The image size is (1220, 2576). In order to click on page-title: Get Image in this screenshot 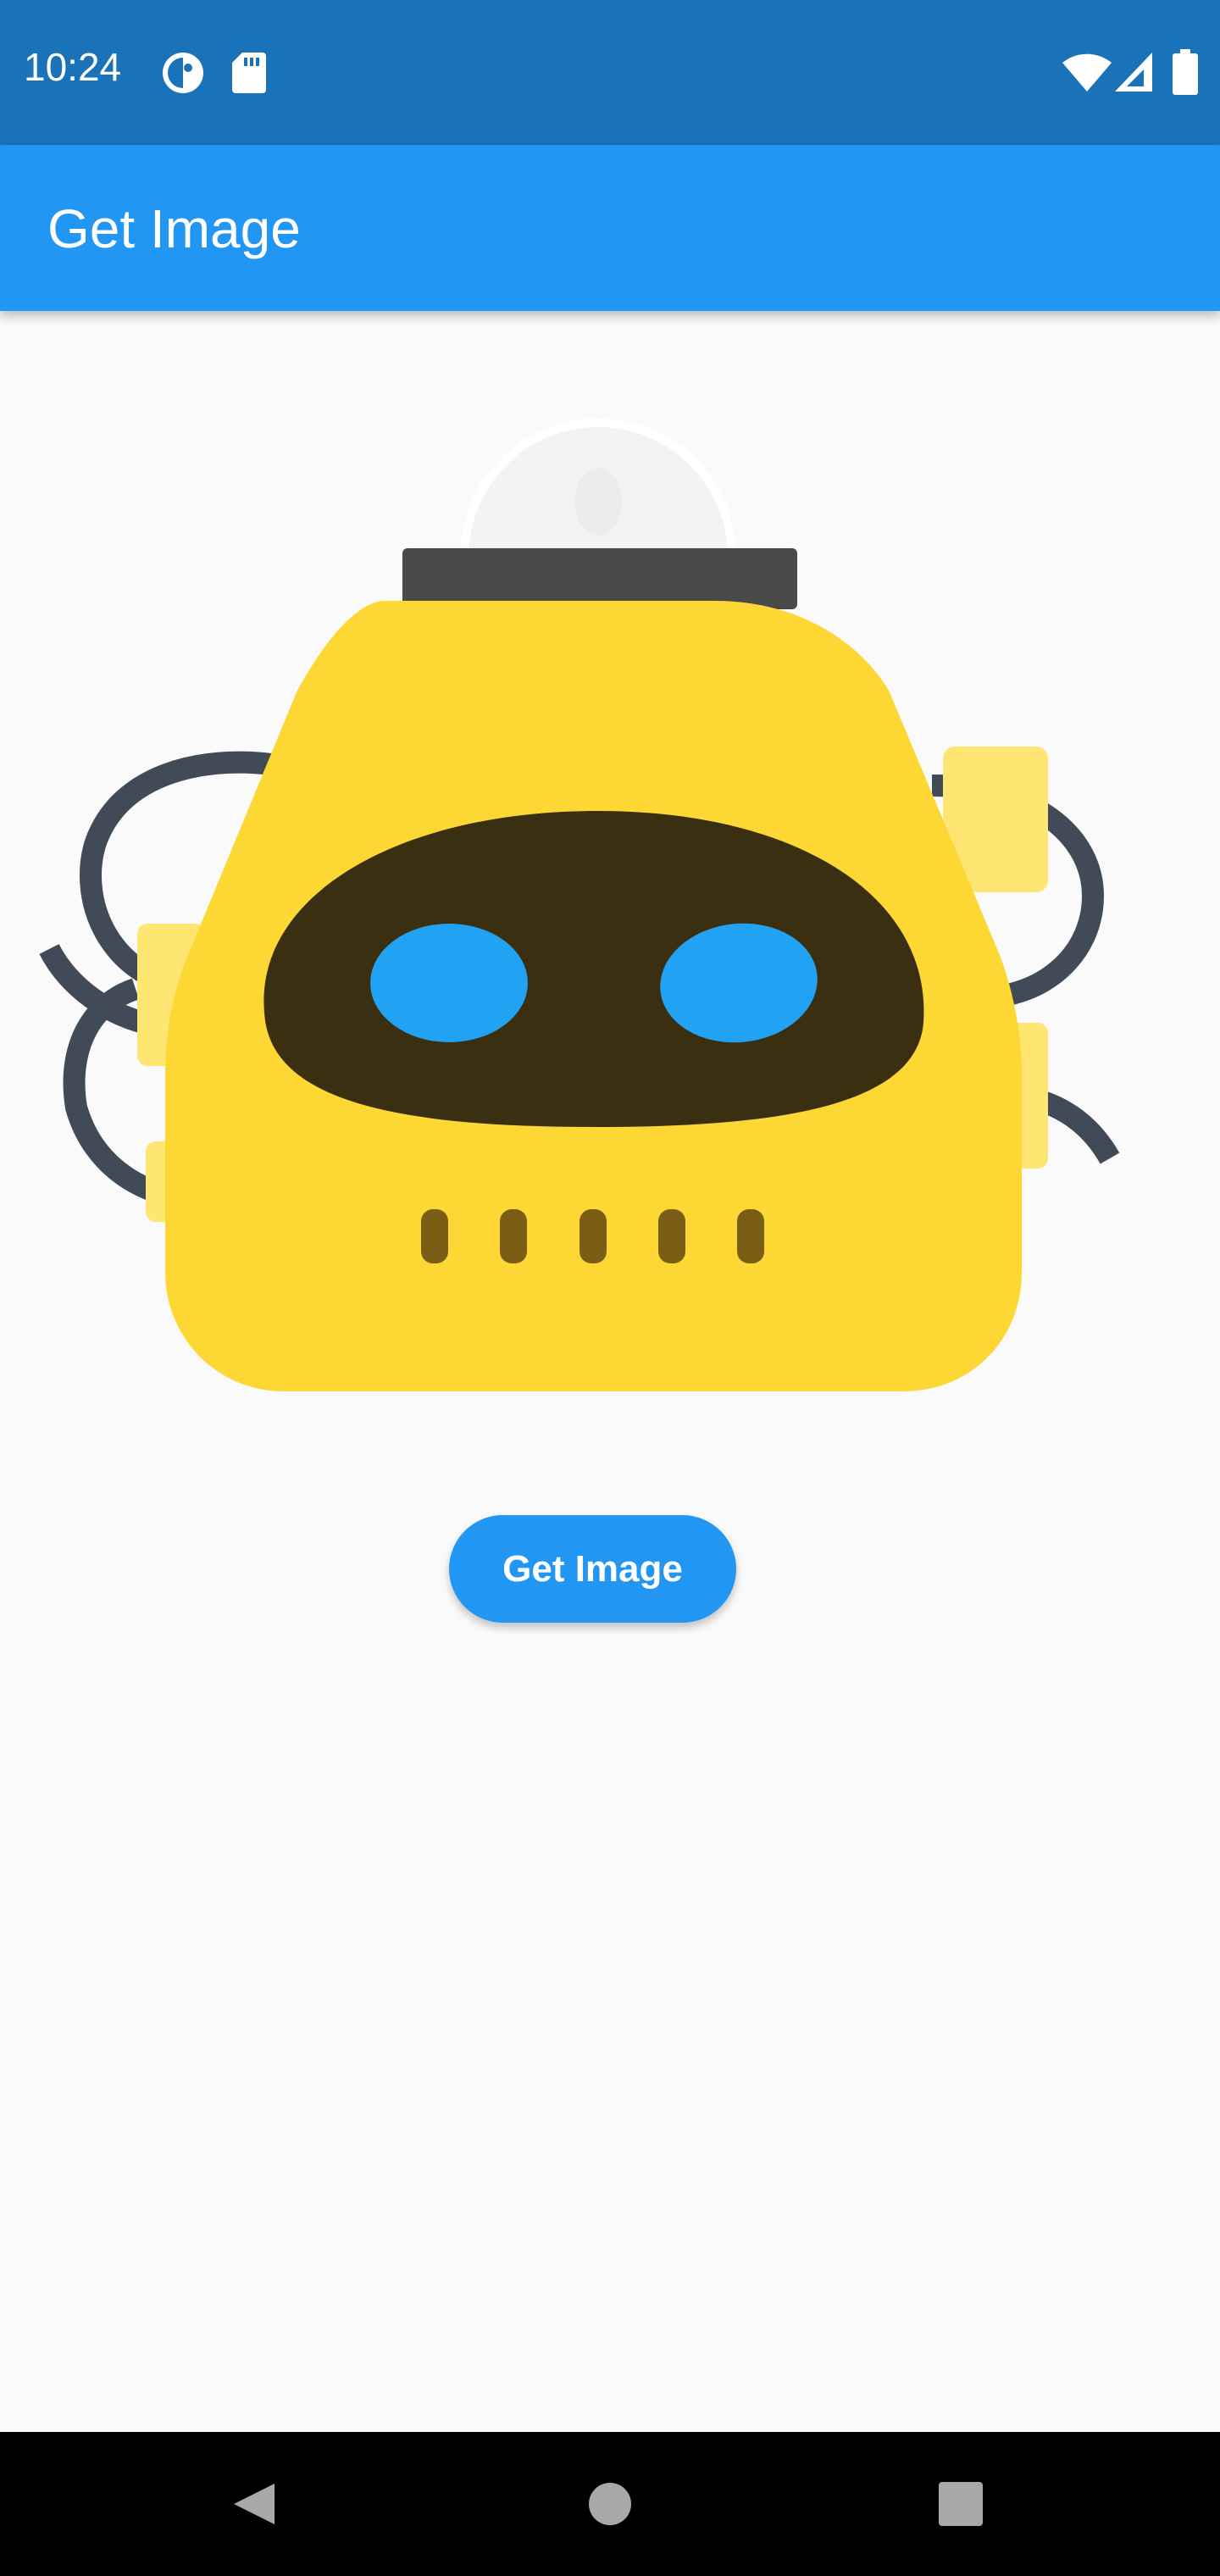, I will do `click(174, 228)`.